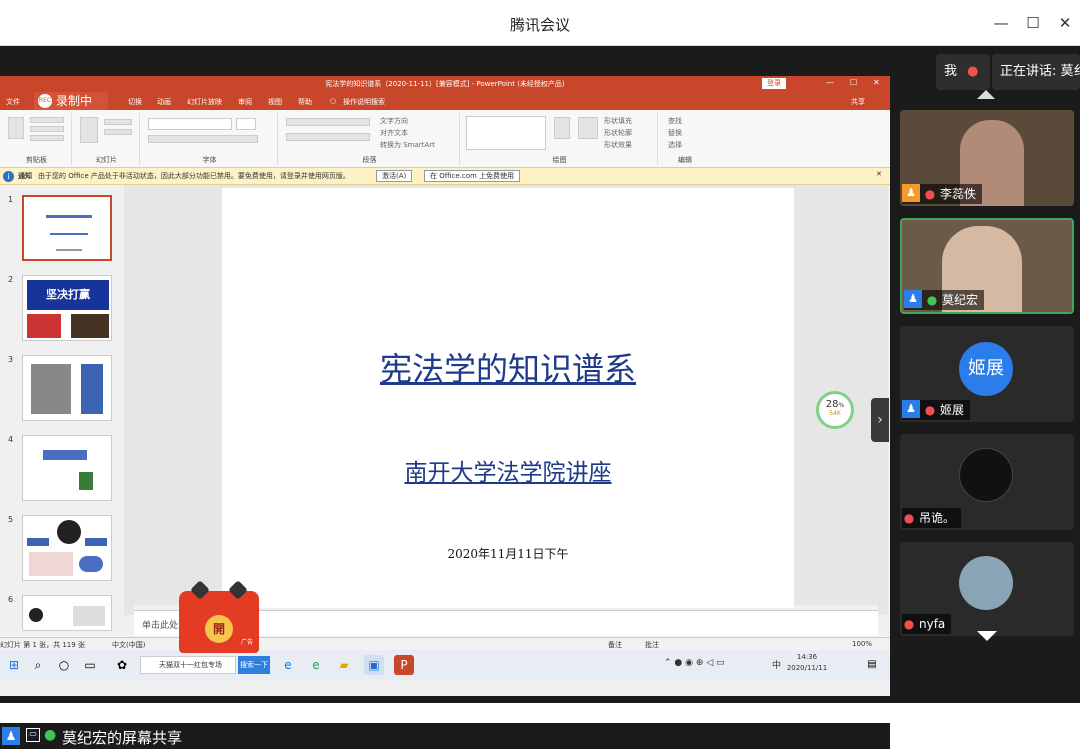  I want to click on zoom-level: 100%, so click(862, 644).